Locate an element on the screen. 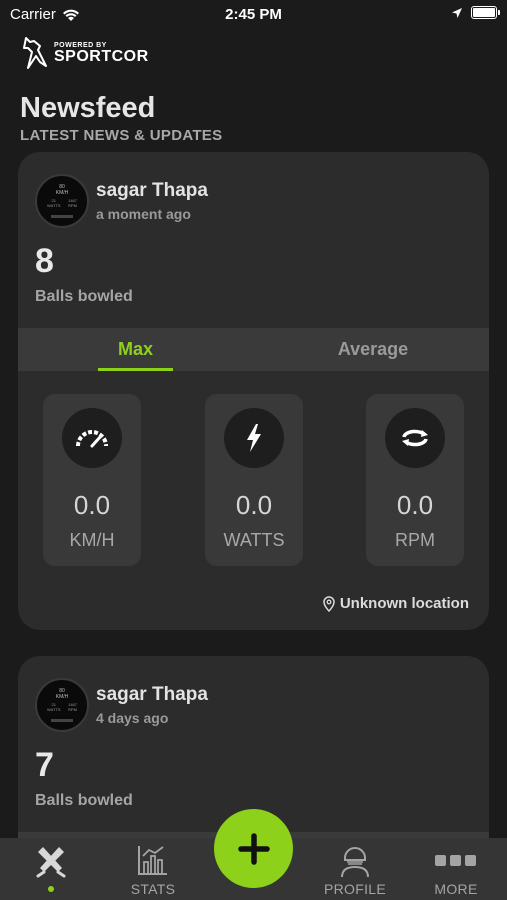 The width and height of the screenshot is (507, 900). nav-home is located at coordinates (51, 869).